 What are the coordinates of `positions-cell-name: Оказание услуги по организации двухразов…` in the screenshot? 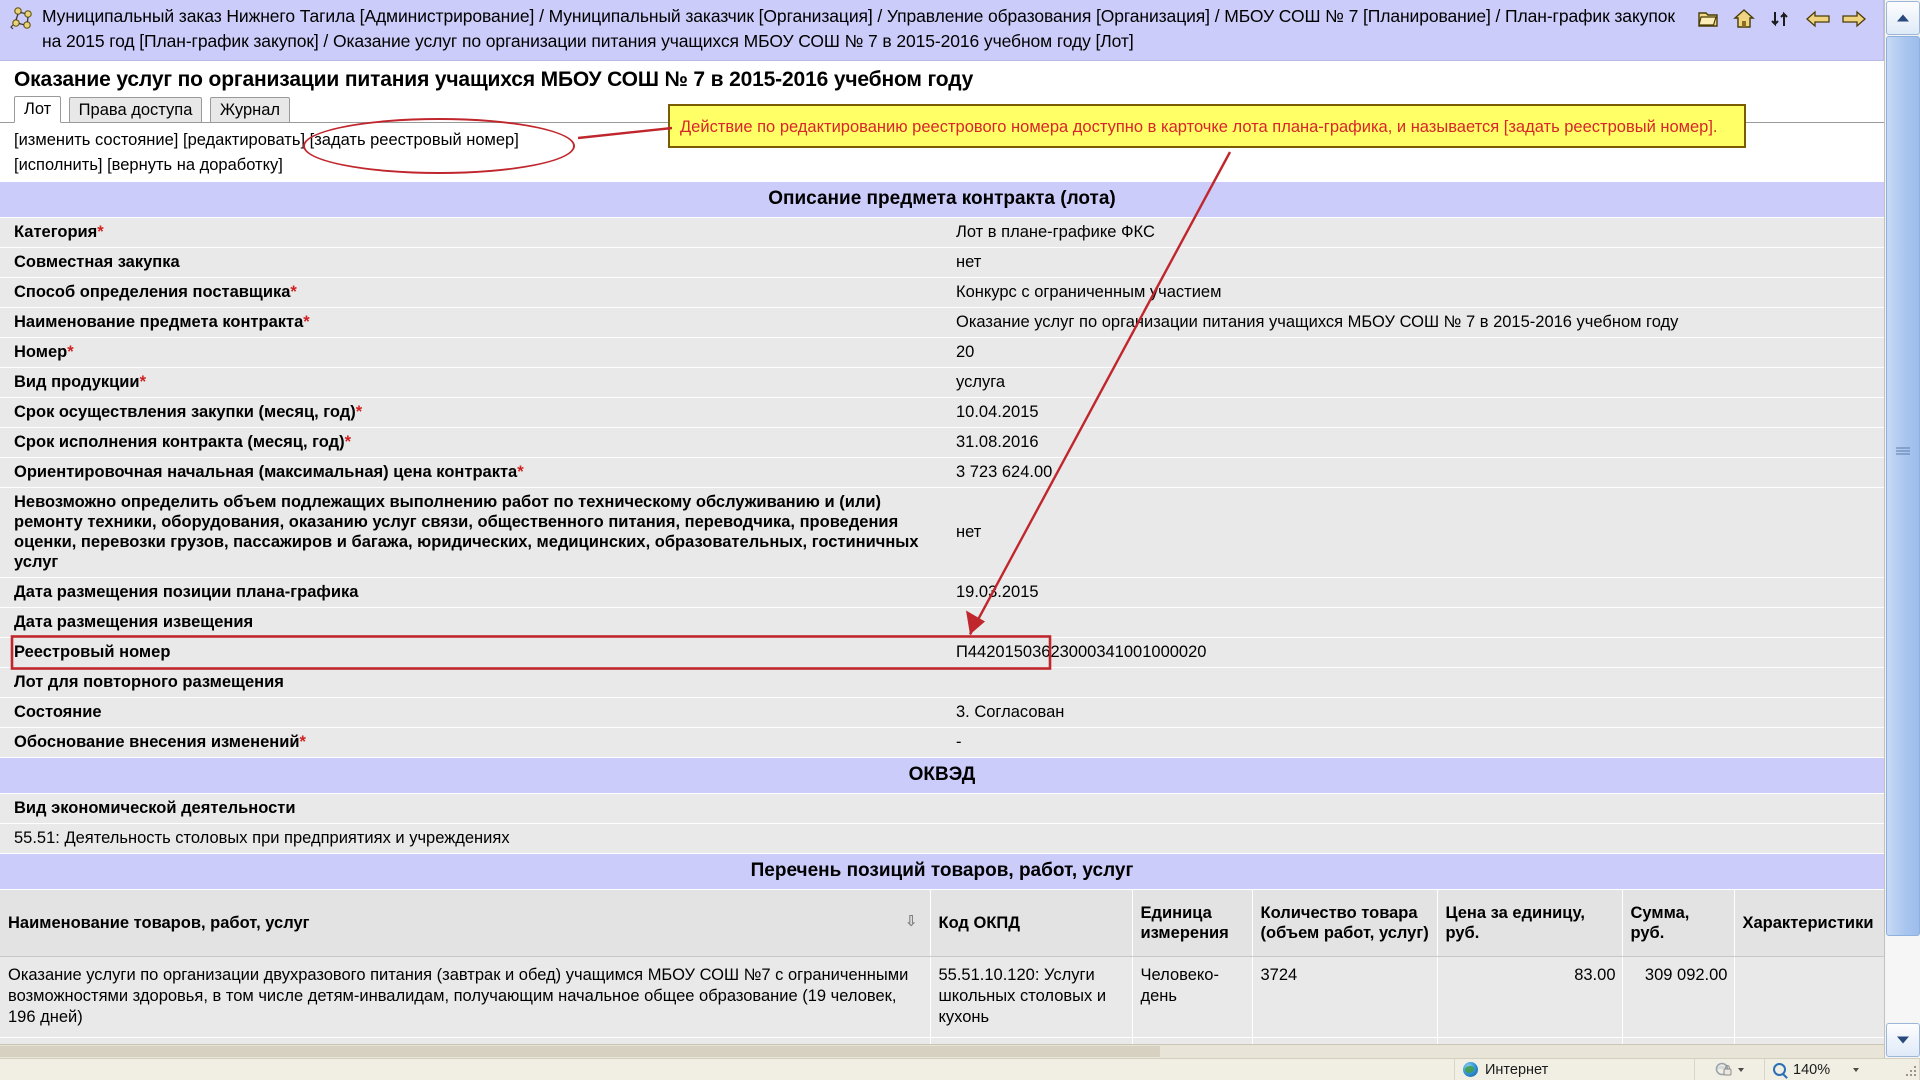 It's located at (465, 997).